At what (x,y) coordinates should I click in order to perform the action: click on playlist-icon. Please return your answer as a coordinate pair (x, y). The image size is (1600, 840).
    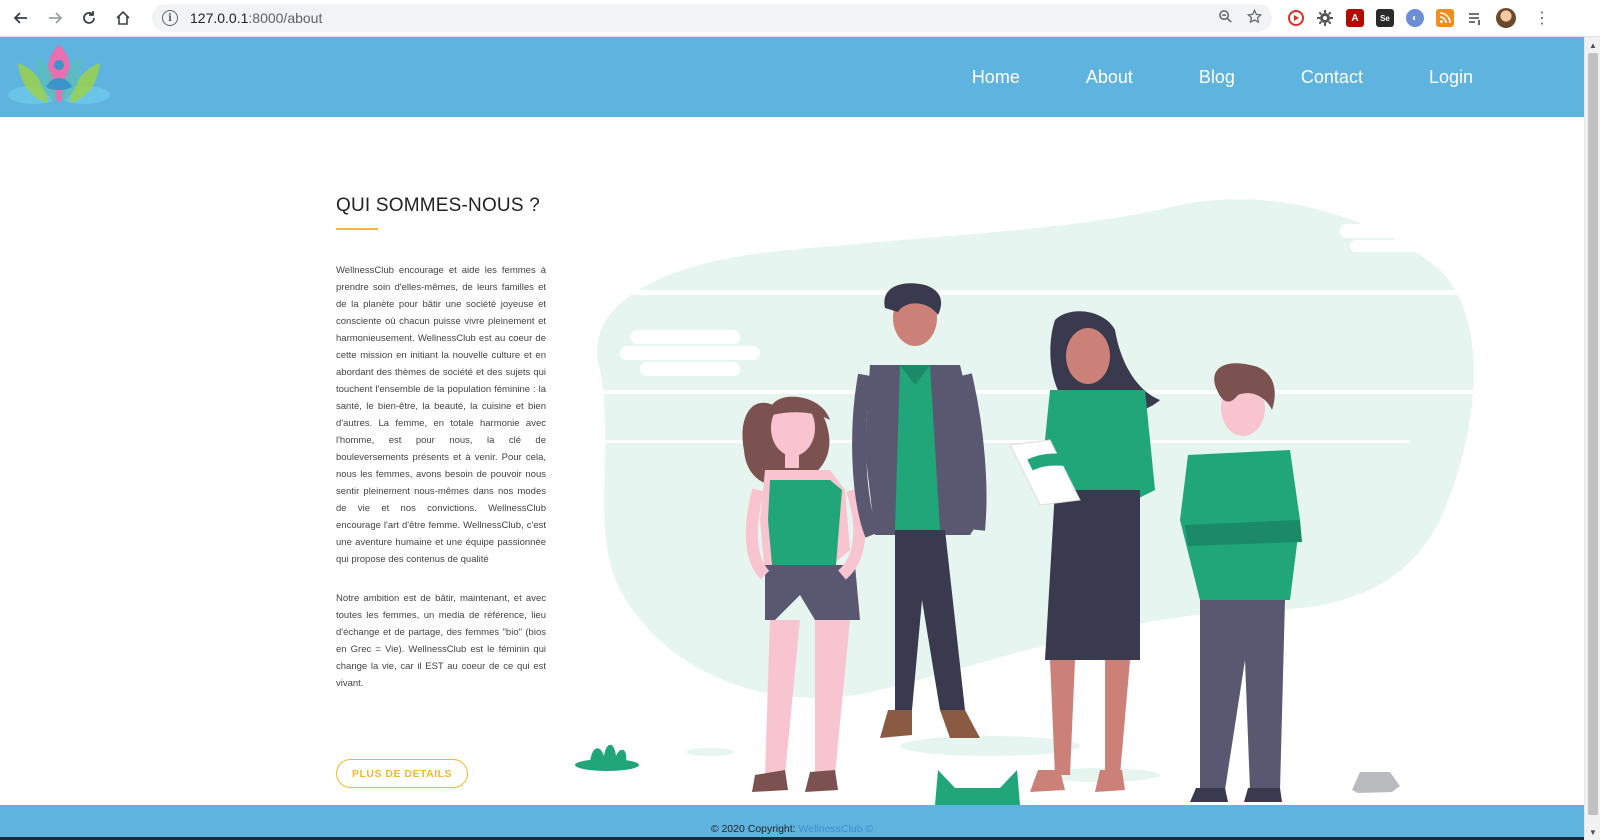
    Looking at the image, I should click on (1475, 18).